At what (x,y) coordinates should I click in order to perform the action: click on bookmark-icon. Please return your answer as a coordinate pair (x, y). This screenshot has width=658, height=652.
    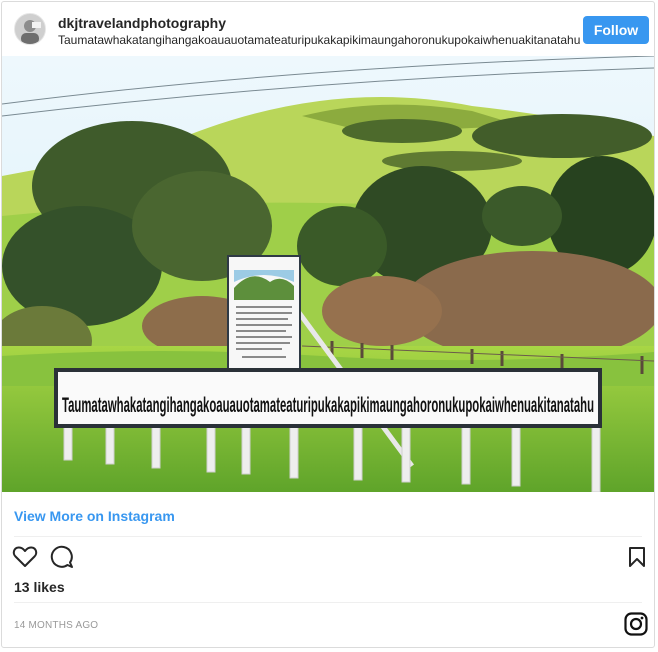
    Looking at the image, I should click on (637, 559).